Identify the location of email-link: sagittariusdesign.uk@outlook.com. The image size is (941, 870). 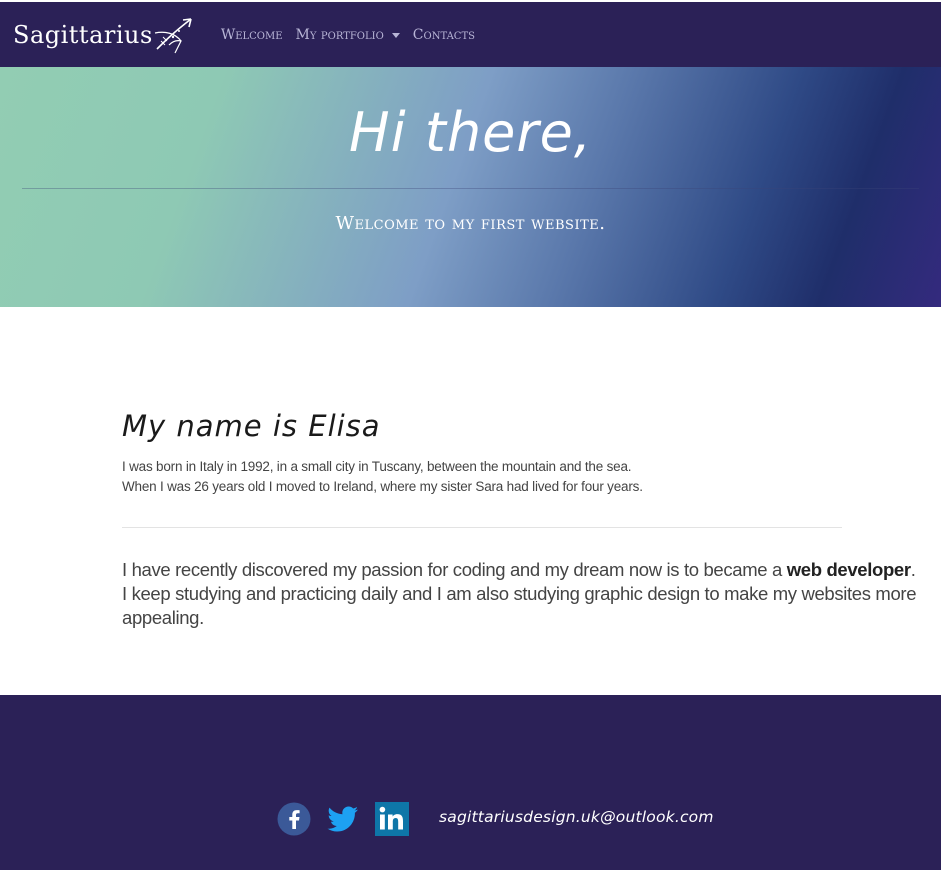
(576, 817).